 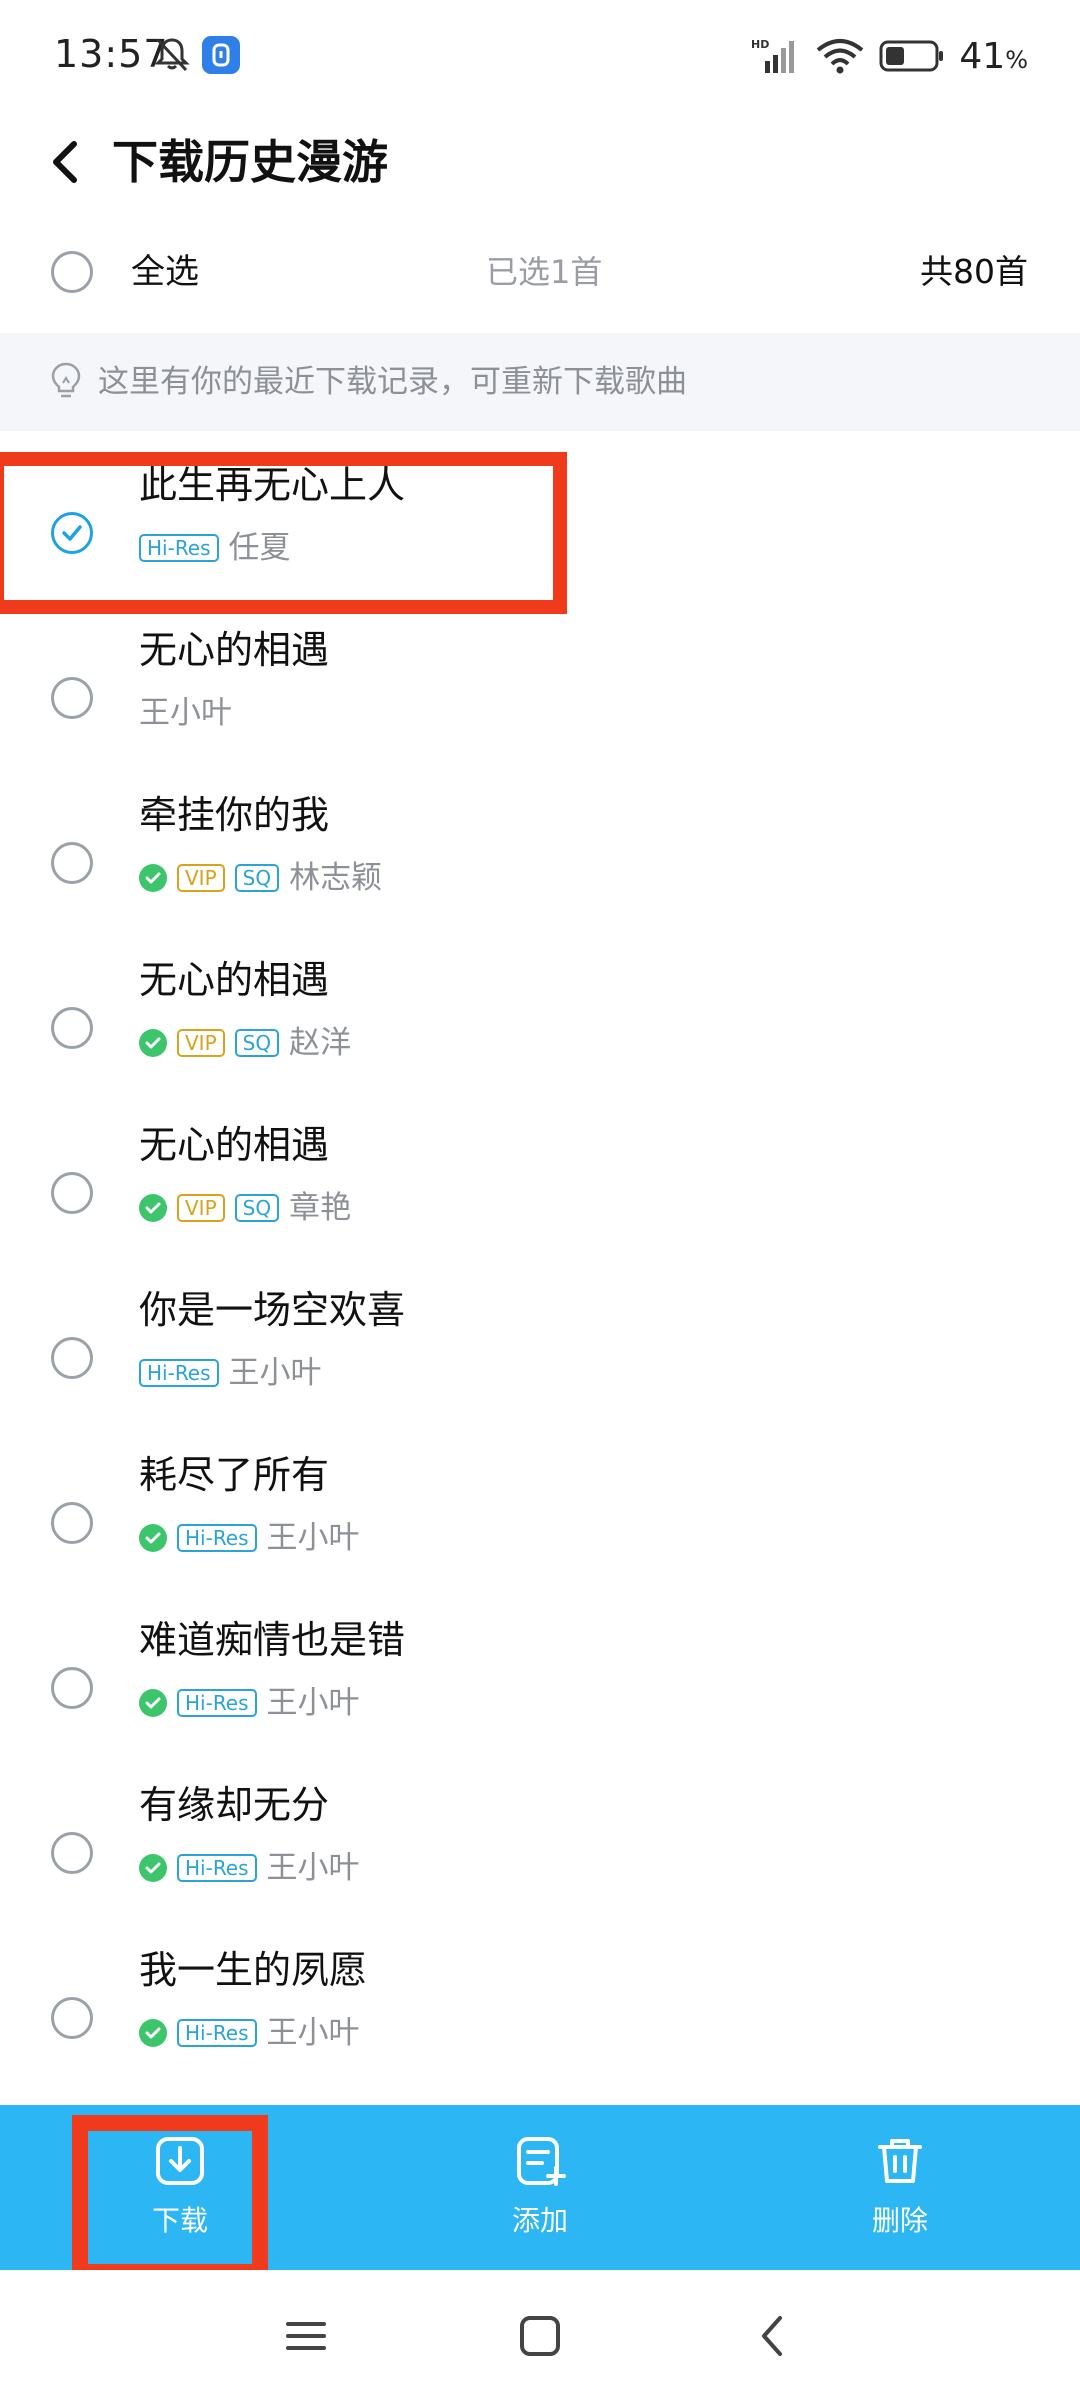 What do you see at coordinates (234, 815) in the screenshot?
I see `song-title: 牵挂你的我` at bounding box center [234, 815].